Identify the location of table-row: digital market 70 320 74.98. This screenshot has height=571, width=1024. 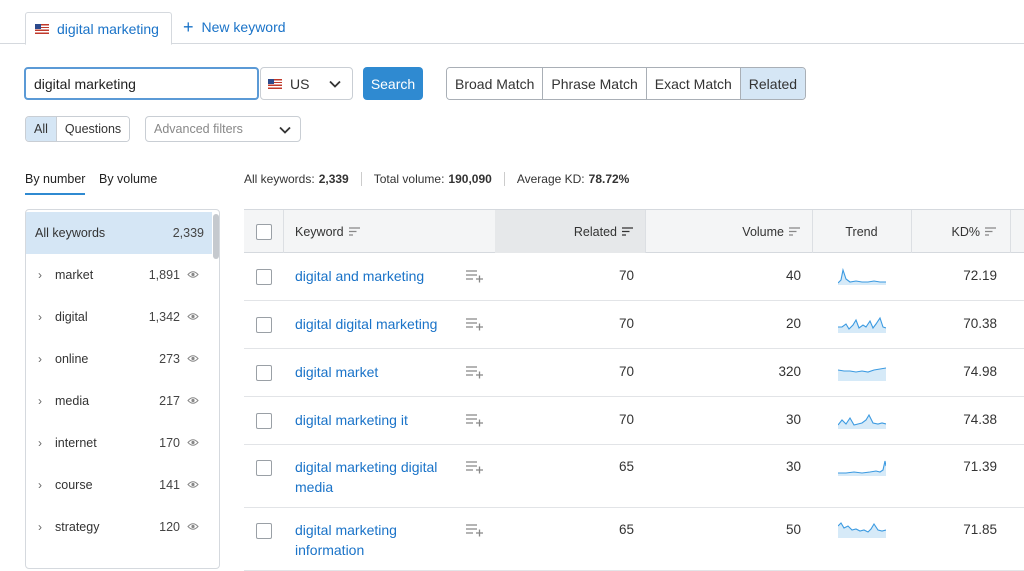
(634, 373).